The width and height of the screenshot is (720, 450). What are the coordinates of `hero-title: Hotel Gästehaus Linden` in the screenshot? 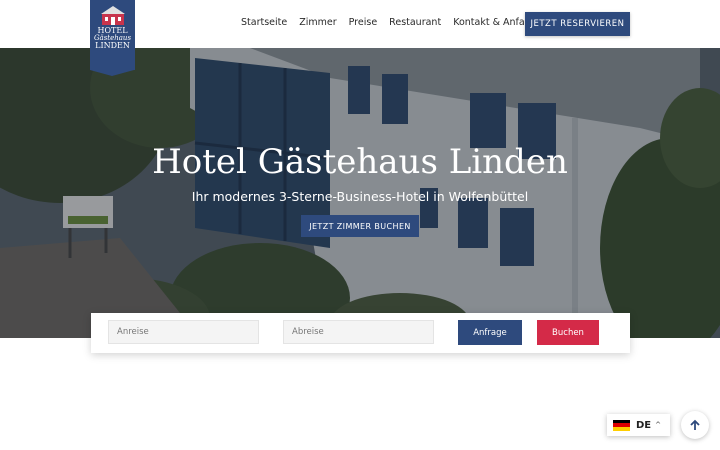 It's located at (360, 162).